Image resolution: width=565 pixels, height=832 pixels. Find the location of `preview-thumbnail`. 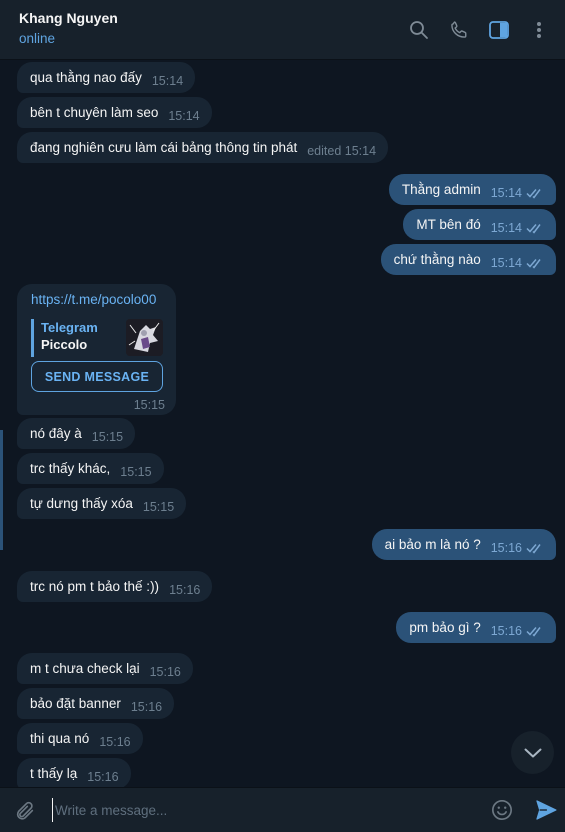

preview-thumbnail is located at coordinates (144, 337).